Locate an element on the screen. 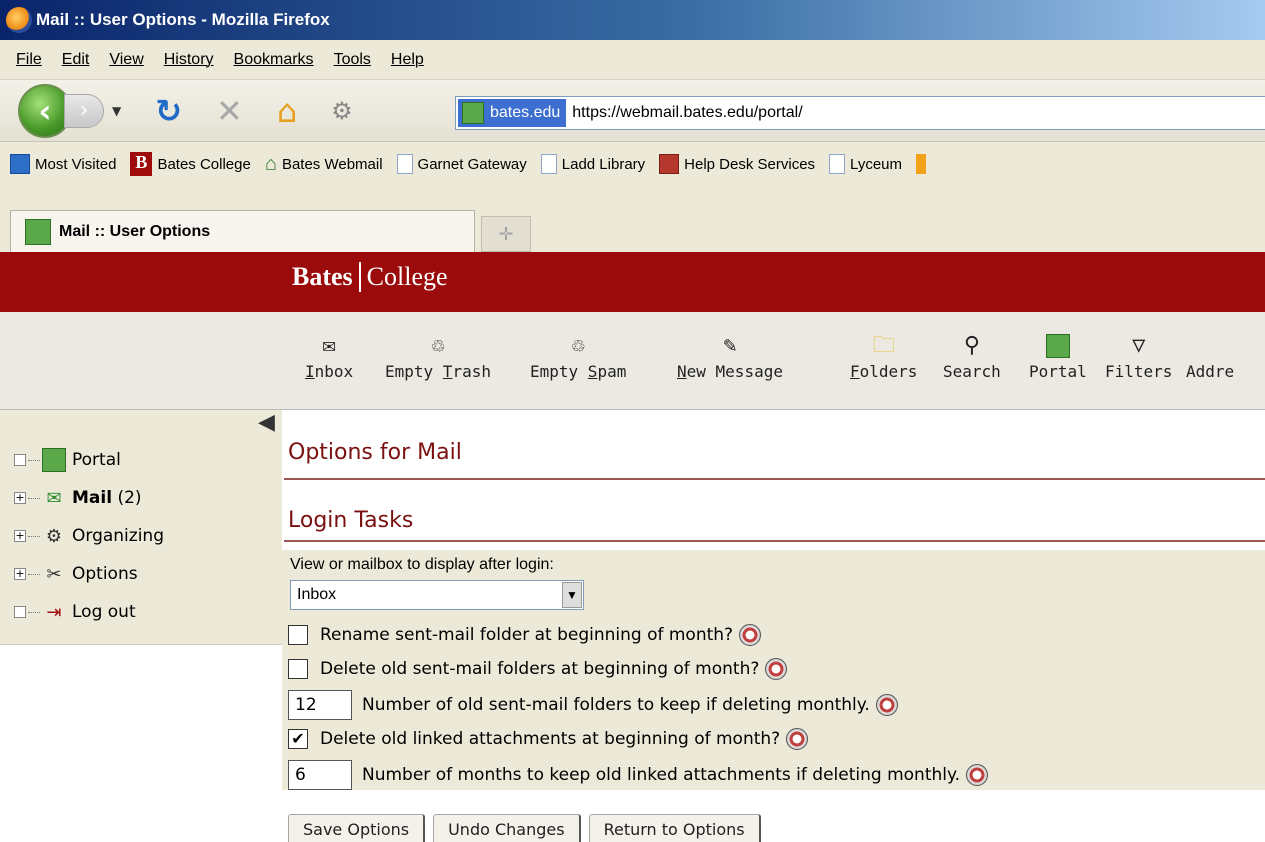  back-arrow-icon: ‹ is located at coordinates (45, 110).